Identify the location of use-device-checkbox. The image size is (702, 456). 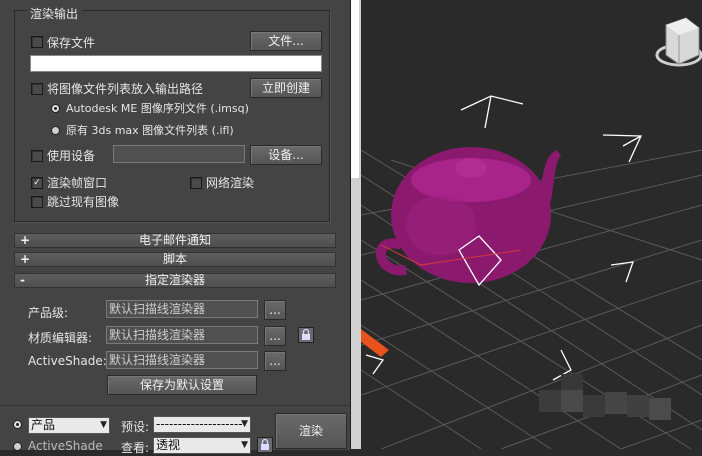
(37, 156).